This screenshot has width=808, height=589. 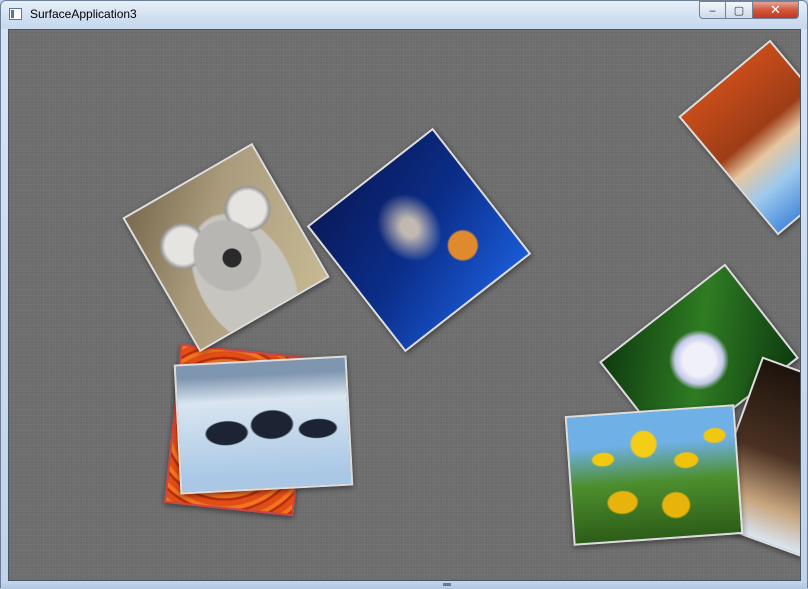 I want to click on minimize-button: ‒, so click(x=712, y=10).